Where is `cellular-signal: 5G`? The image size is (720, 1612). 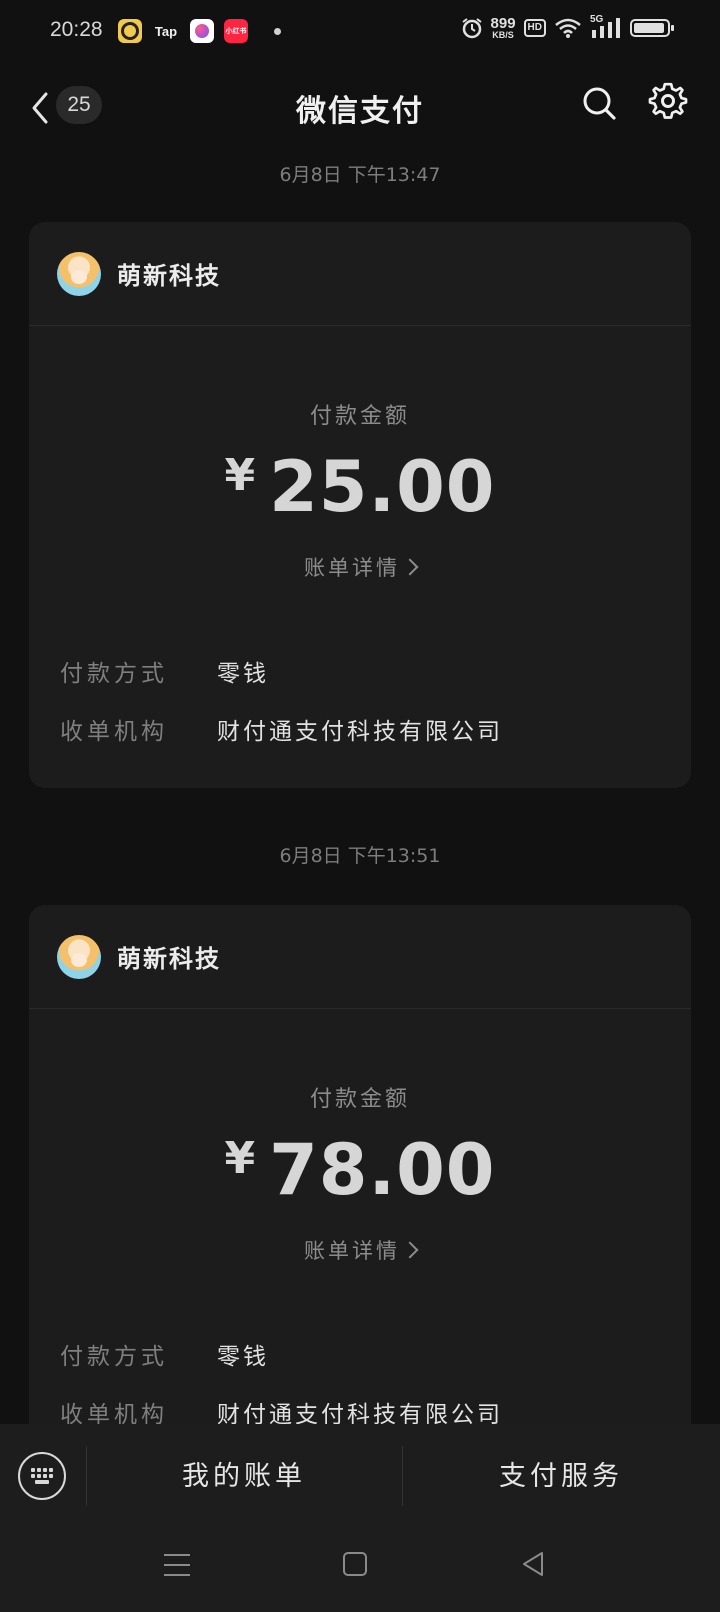
cellular-signal: 5G is located at coordinates (606, 27).